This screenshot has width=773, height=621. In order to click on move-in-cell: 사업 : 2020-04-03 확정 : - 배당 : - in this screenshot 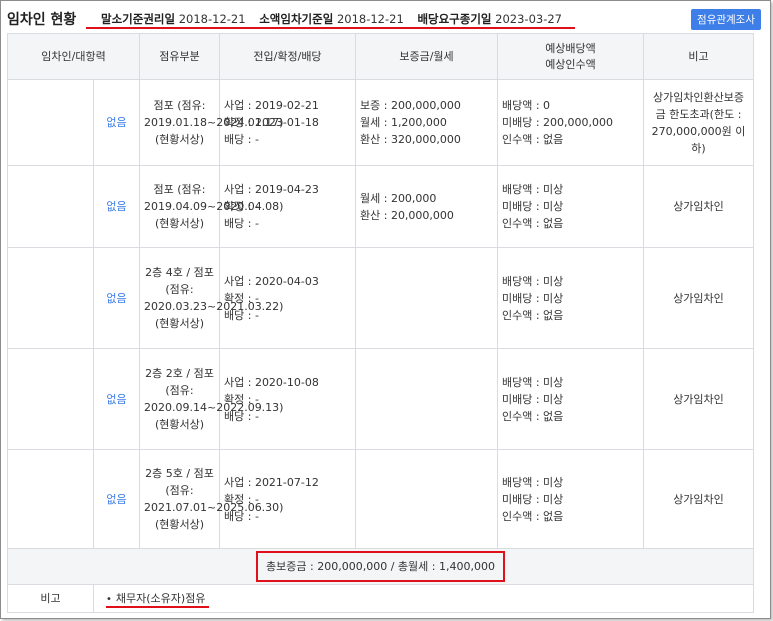, I will do `click(287, 298)`.